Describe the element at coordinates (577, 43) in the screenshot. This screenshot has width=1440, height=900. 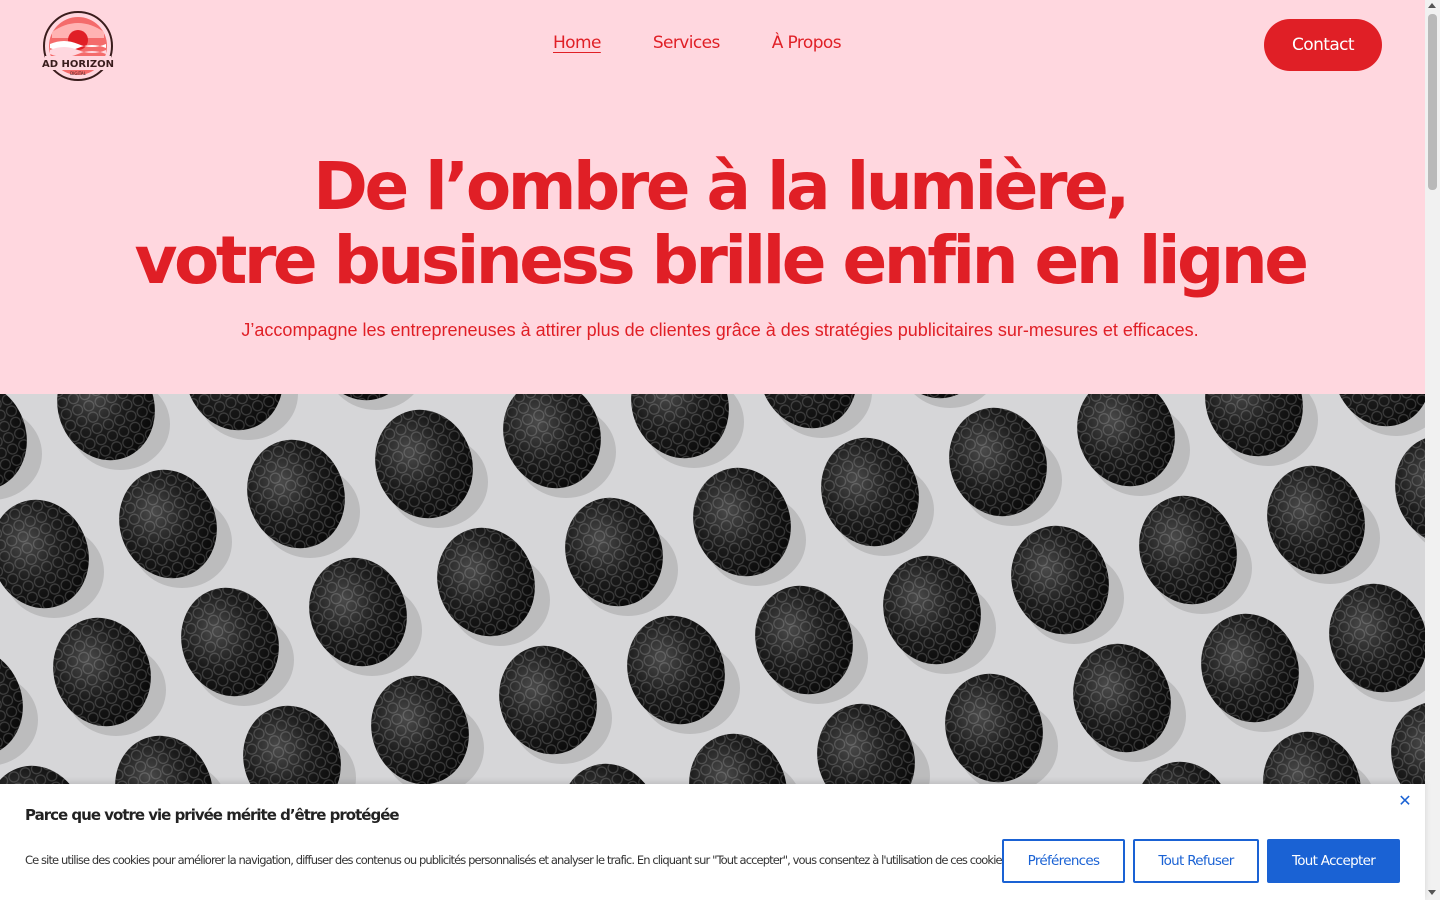
I see `nav-home: Home` at that location.